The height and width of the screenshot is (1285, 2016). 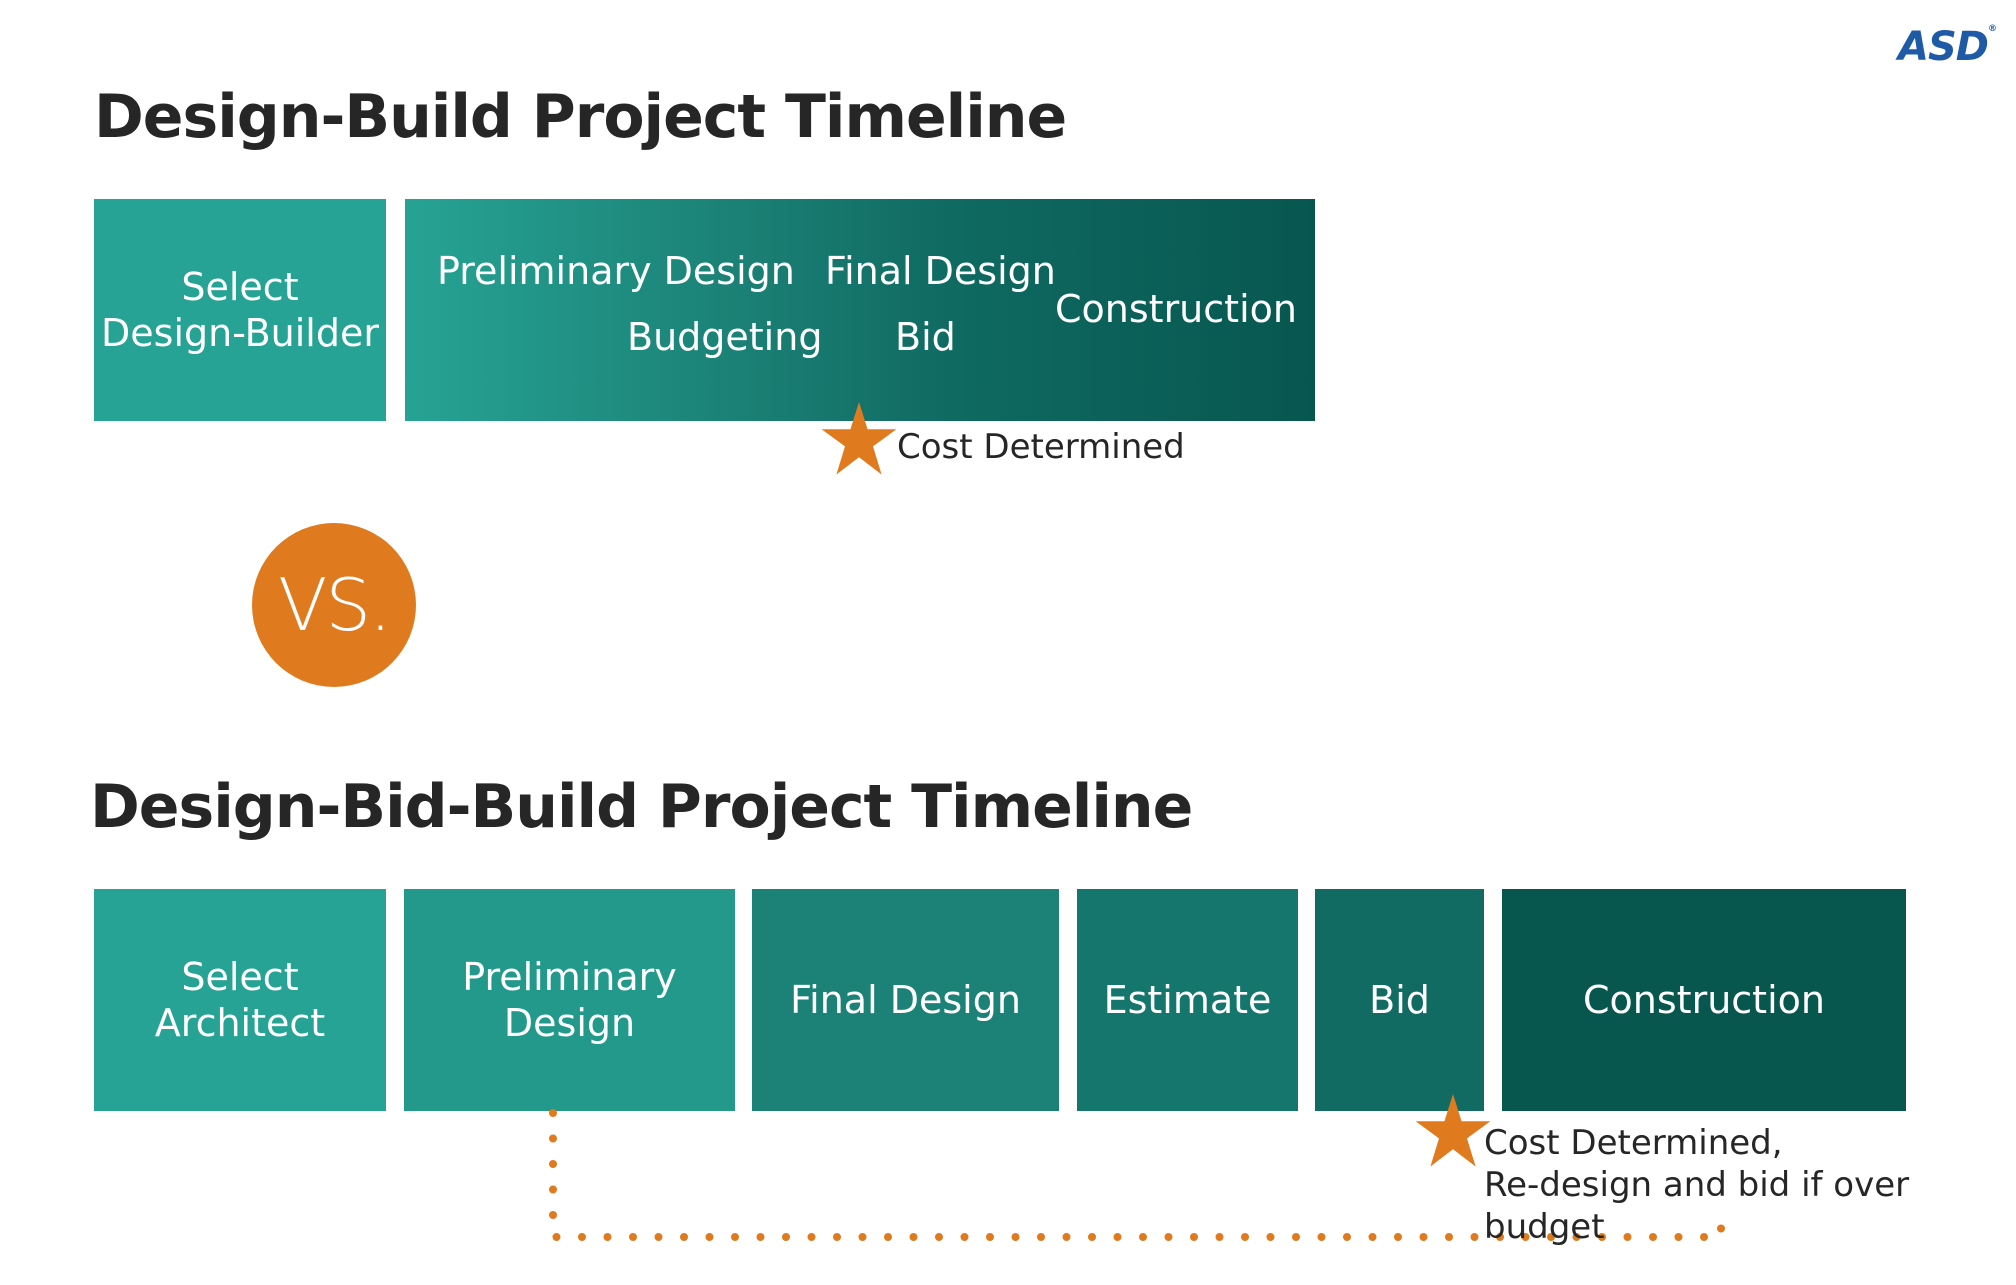 I want to click on phase-box-final-design: Final Design, so click(x=905, y=1000).